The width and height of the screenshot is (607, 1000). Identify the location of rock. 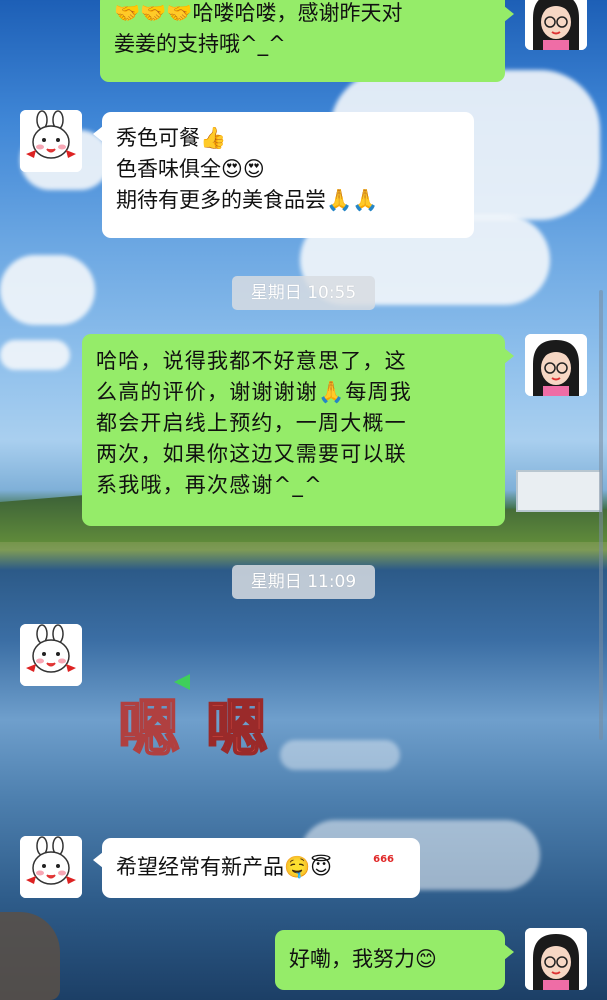
(30, 956).